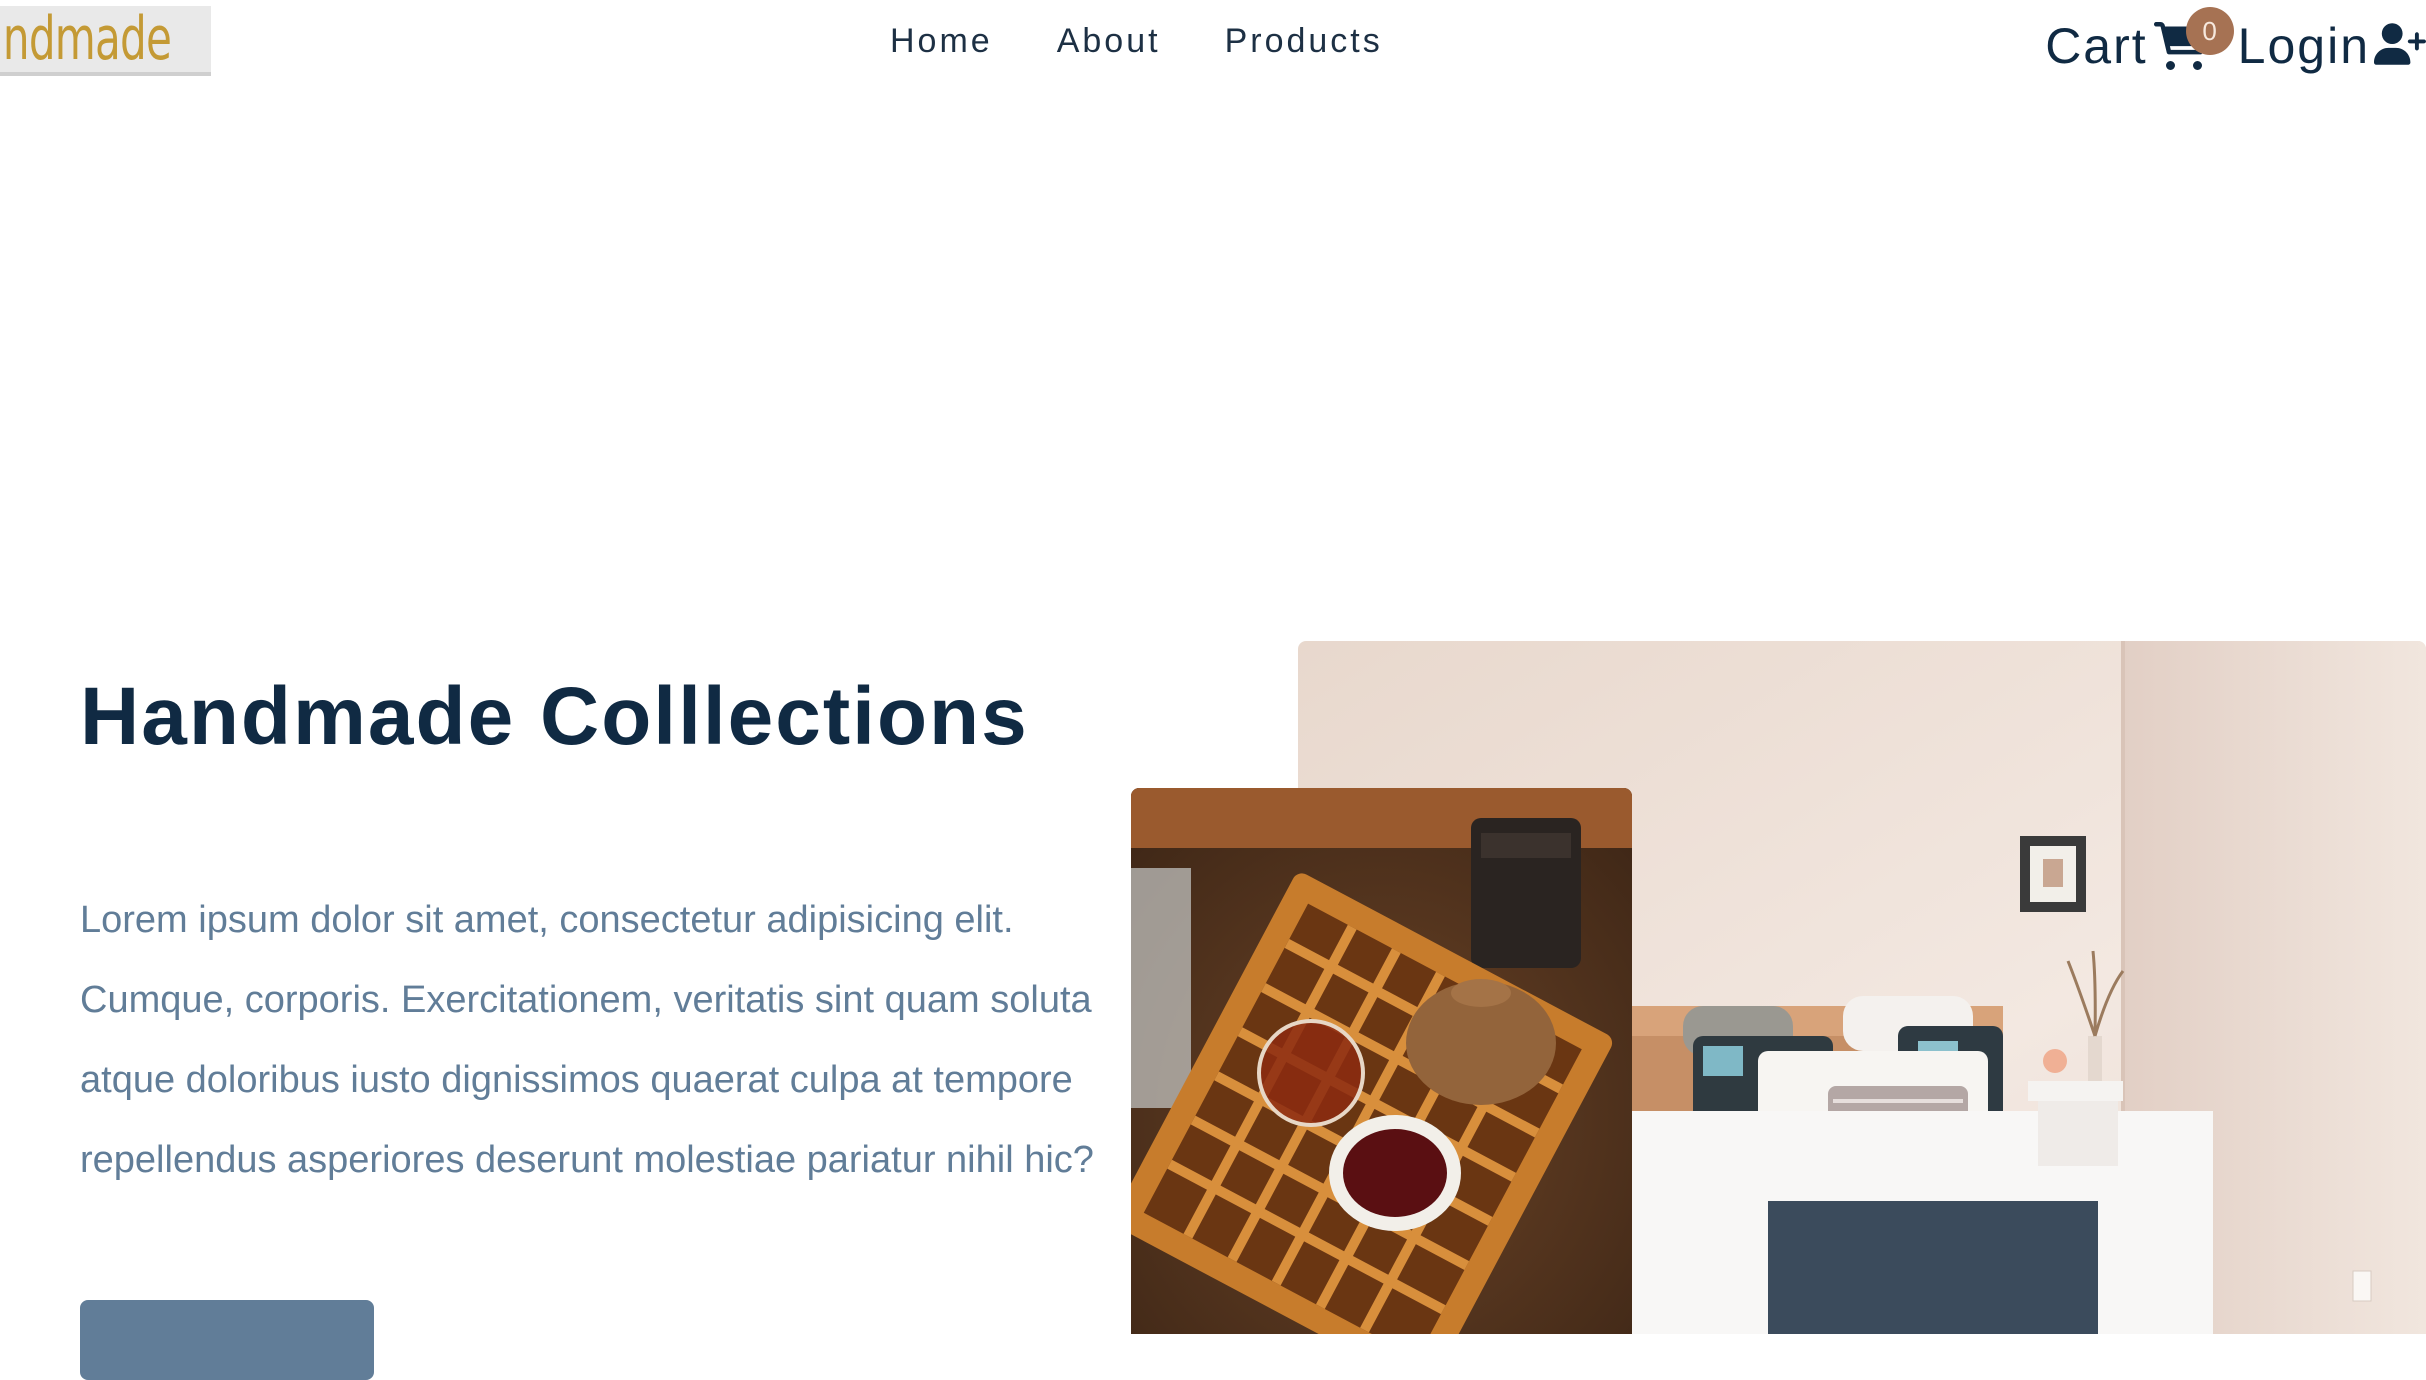 Image resolution: width=2426 pixels, height=1380 pixels. What do you see at coordinates (227, 1340) in the screenshot?
I see `hero-cta-button` at bounding box center [227, 1340].